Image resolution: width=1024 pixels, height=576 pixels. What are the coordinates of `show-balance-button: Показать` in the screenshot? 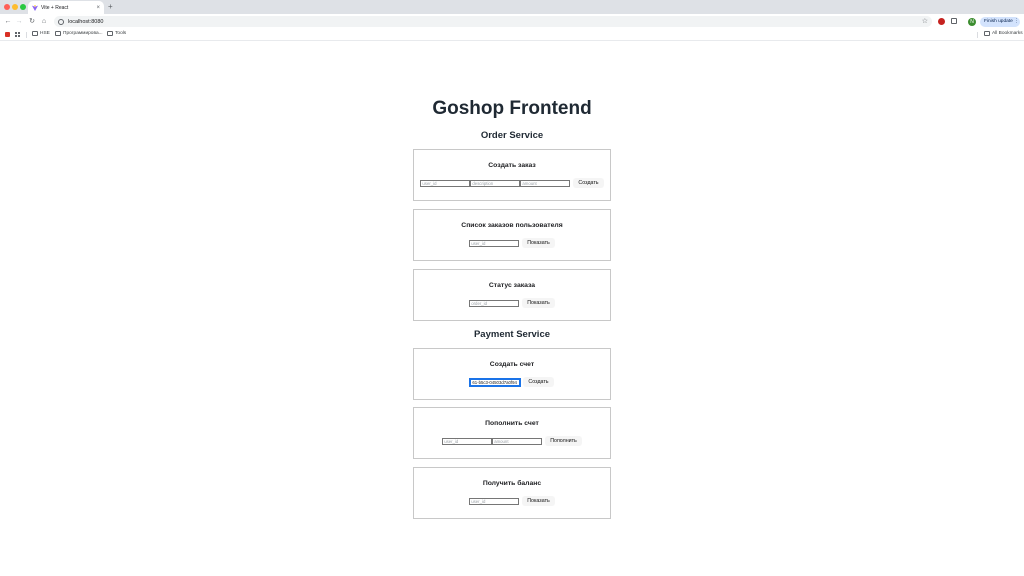 It's located at (538, 501).